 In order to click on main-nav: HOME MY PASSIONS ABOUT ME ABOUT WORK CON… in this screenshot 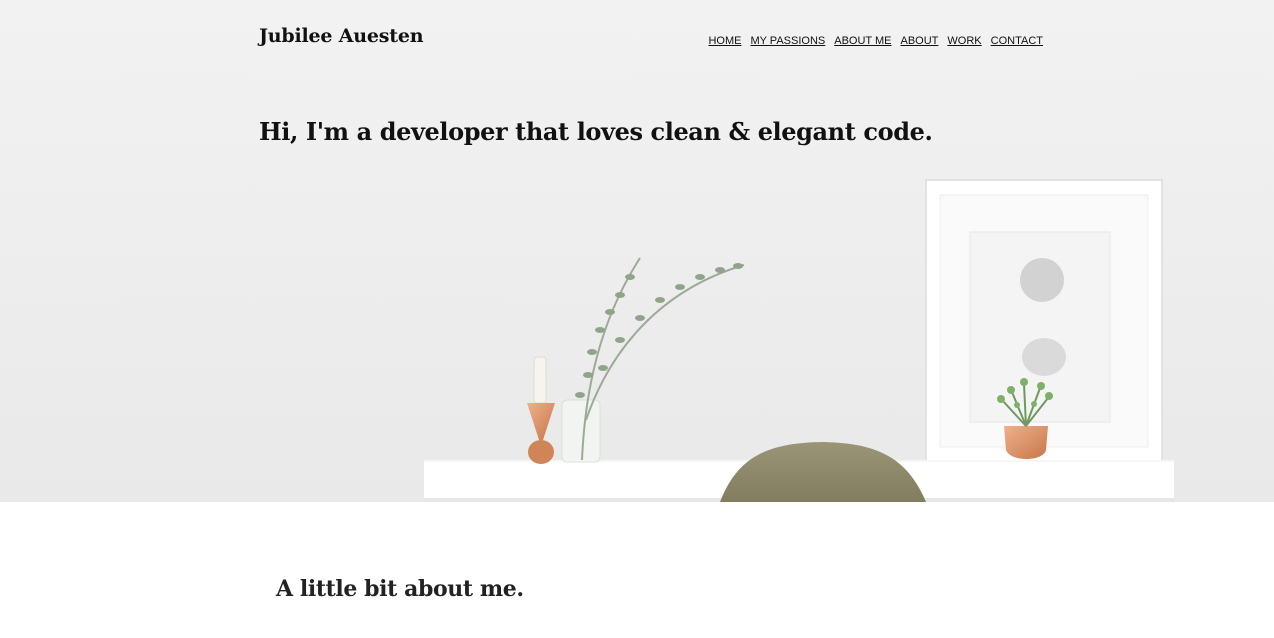, I will do `click(875, 40)`.